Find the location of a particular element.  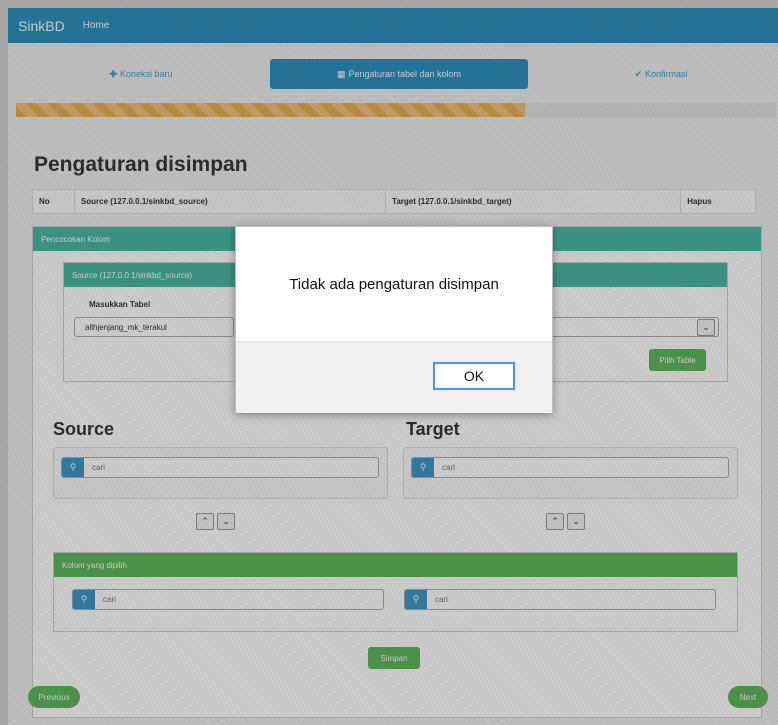

target-order-buttons: ⌃ ⌄ is located at coordinates (565, 521).